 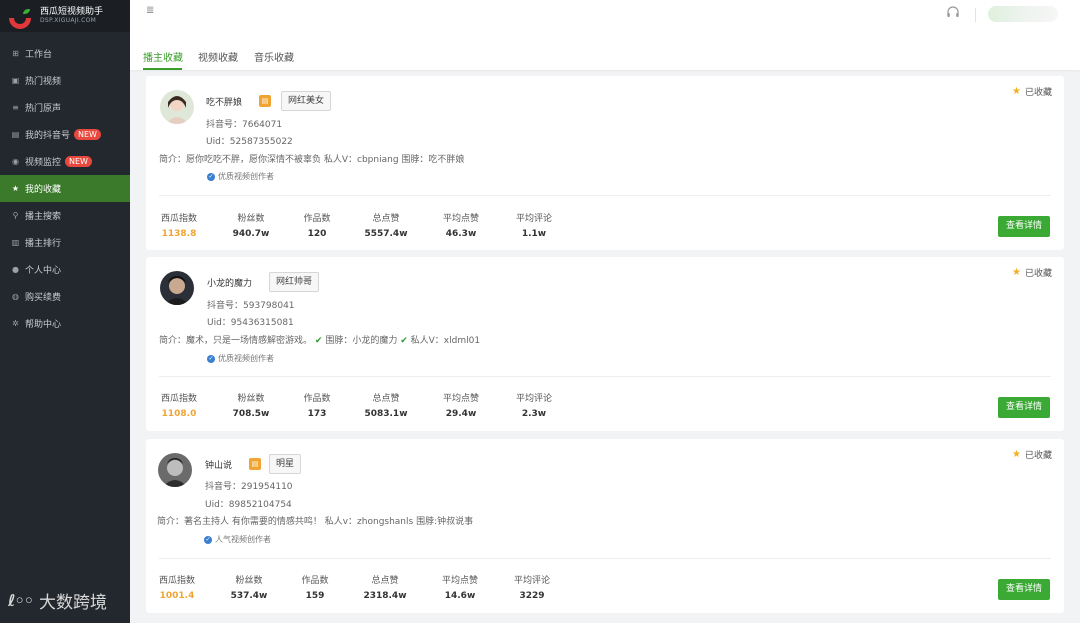 I want to click on sidebar-item-user-center: ● 个人中心, so click(x=65, y=269).